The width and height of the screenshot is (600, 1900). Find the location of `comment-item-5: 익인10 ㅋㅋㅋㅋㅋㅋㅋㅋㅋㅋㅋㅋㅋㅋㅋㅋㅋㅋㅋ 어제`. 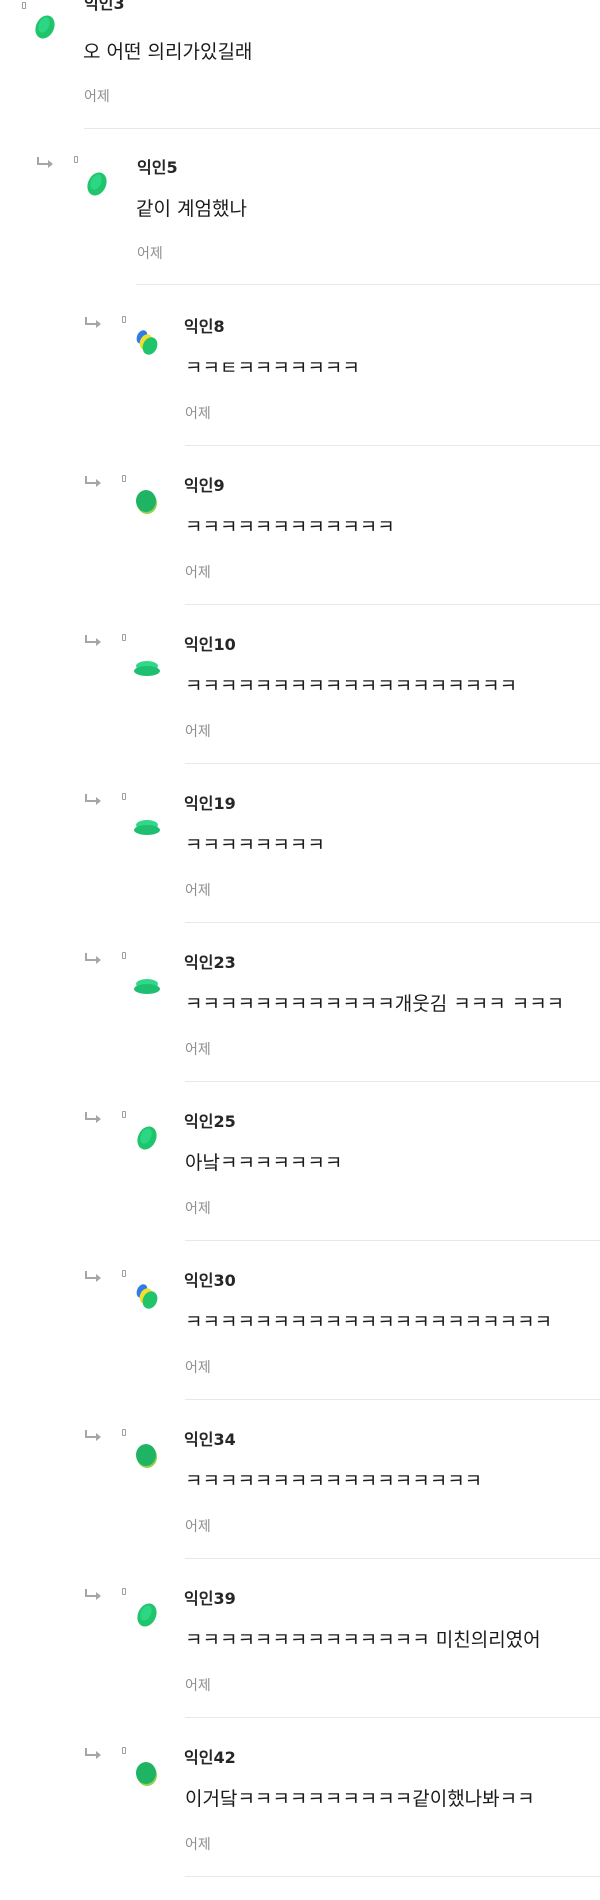

comment-item-5: 익인10 ㅋㅋㅋㅋㅋㅋㅋㅋㅋㅋㅋㅋㅋㅋㅋㅋㅋㅋㅋ 어제 is located at coordinates (300, 703).